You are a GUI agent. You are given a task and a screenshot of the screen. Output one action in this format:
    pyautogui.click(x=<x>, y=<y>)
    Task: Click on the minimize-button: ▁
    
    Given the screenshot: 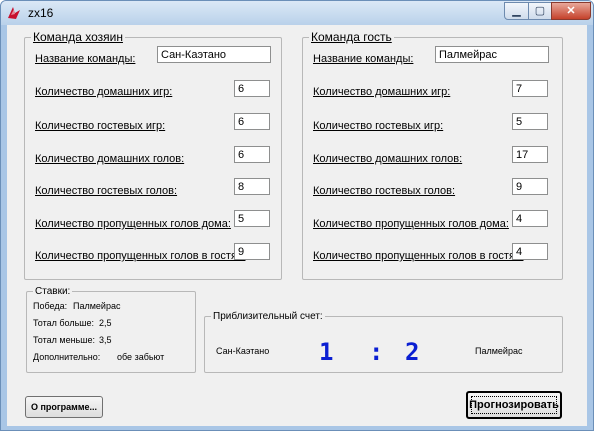 What is the action you would take?
    pyautogui.click(x=516, y=11)
    